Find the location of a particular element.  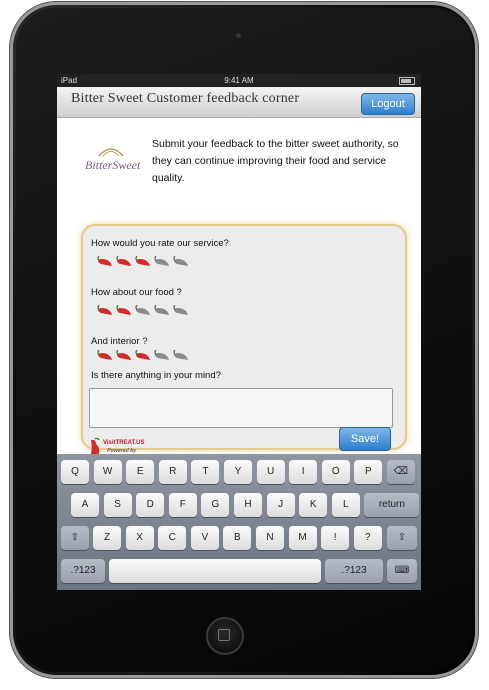

key-i: I is located at coordinates (303, 472).